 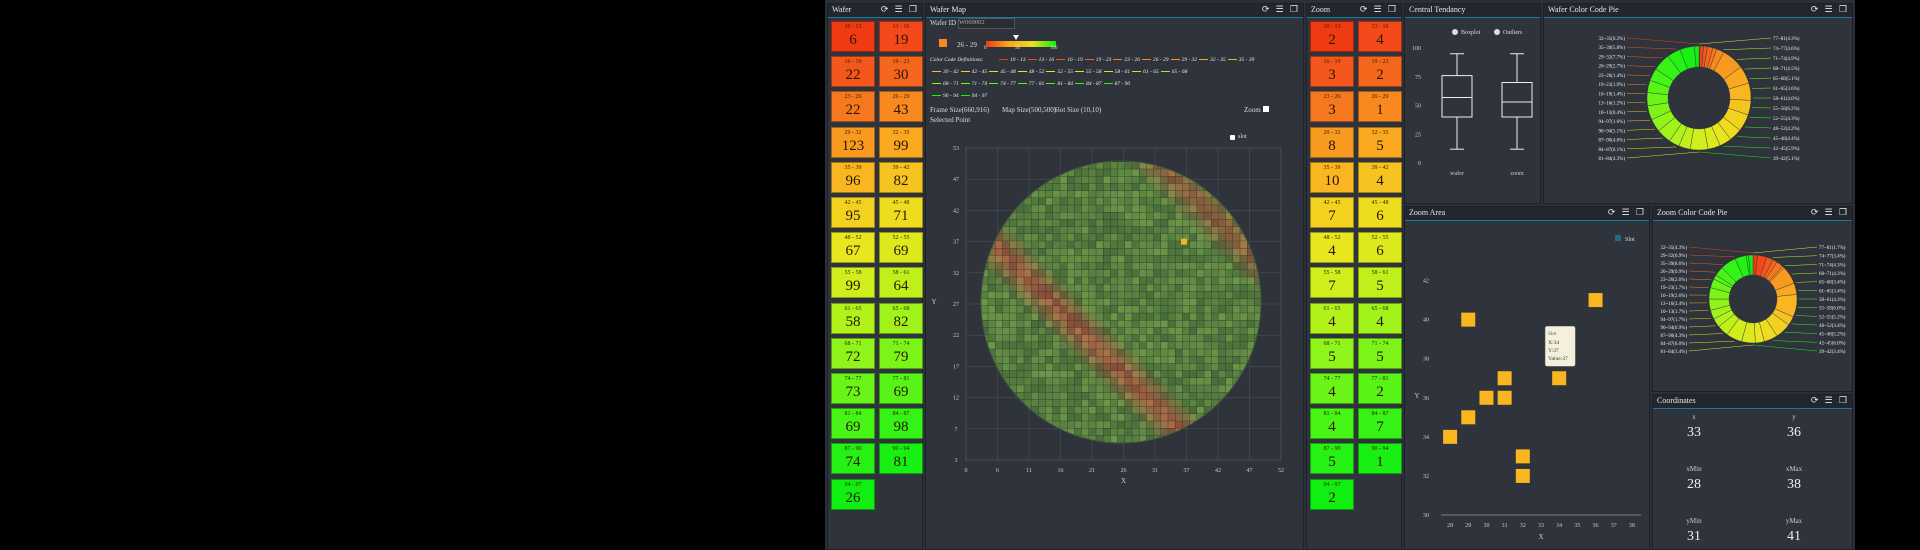 What do you see at coordinates (1380, 142) in the screenshot?
I see `color-tile: 32 - 35 5` at bounding box center [1380, 142].